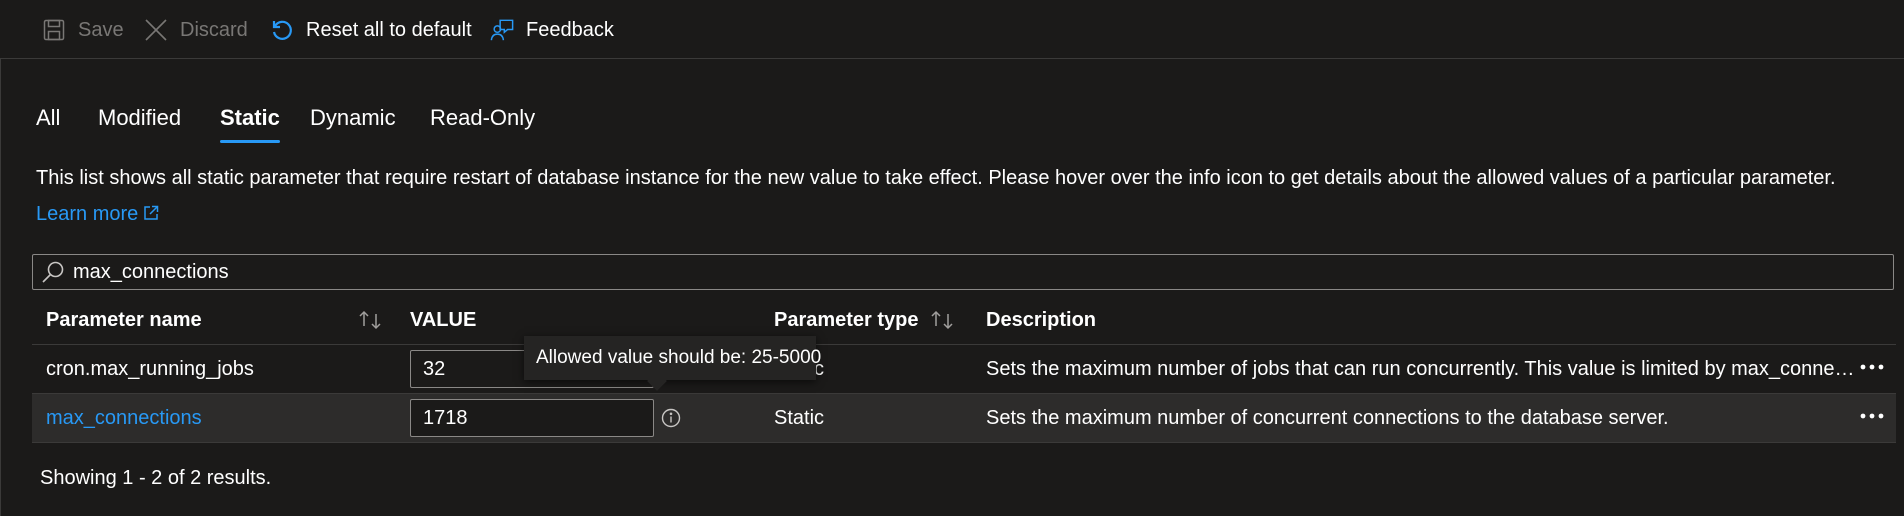 The image size is (1904, 516). What do you see at coordinates (101, 29) in the screenshot?
I see `save-label: Save` at bounding box center [101, 29].